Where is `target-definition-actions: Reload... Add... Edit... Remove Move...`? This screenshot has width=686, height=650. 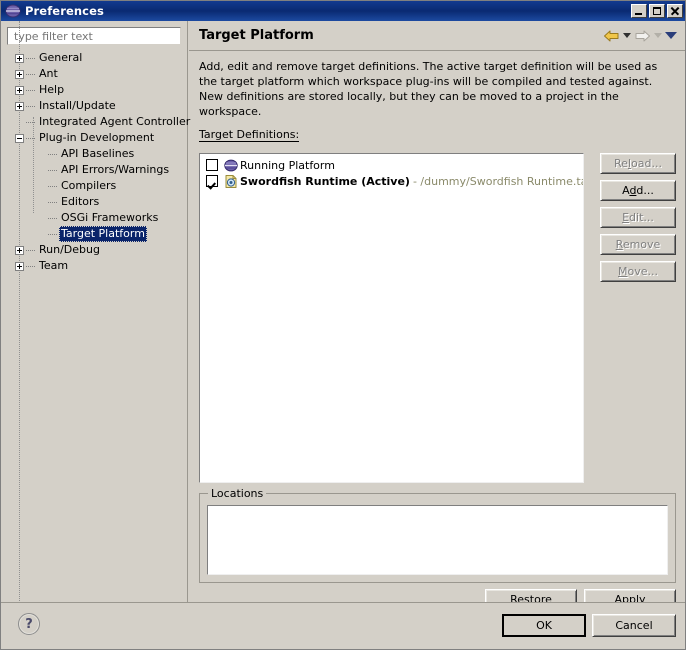
target-definition-actions: Reload... Add... Edit... Remove Move... is located at coordinates (638, 220).